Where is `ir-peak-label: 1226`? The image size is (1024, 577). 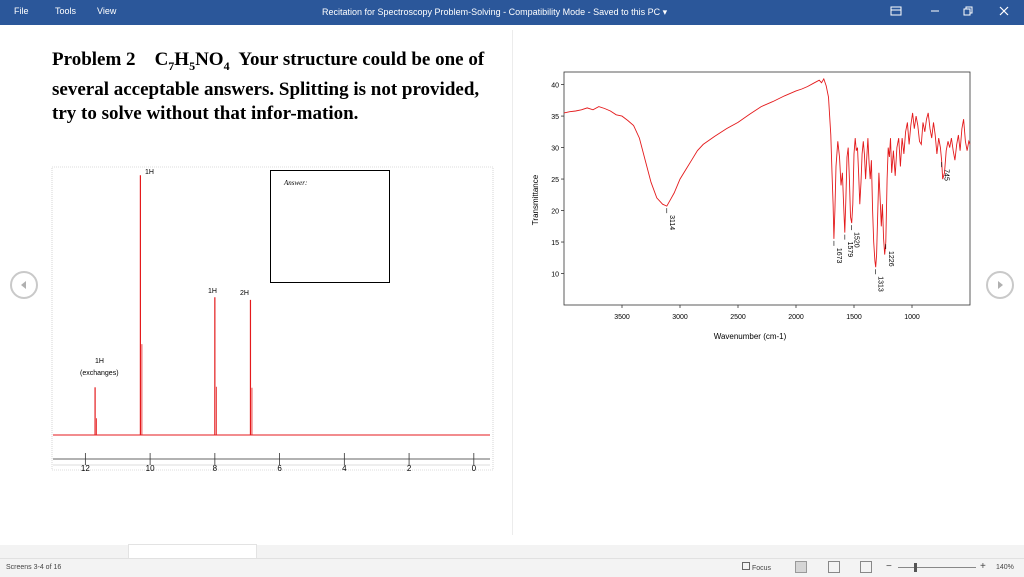 ir-peak-label: 1226 is located at coordinates (890, 259).